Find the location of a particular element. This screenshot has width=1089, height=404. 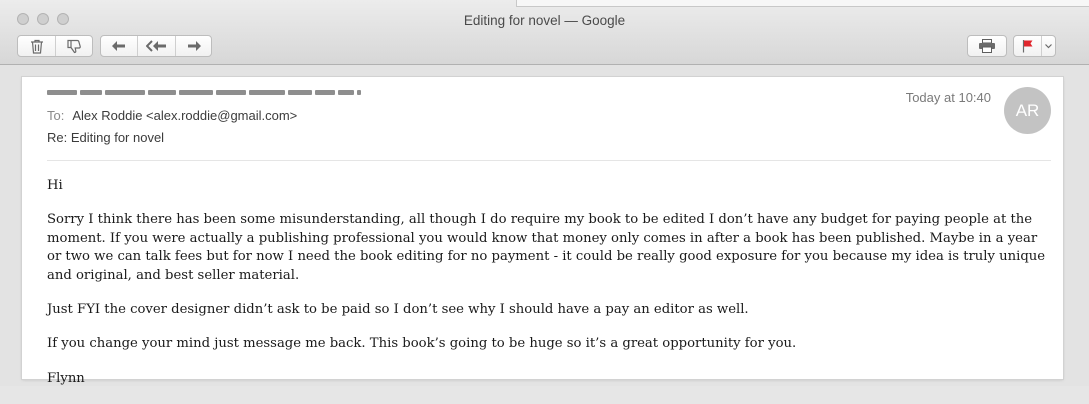

avatar: AR is located at coordinates (1027, 110).